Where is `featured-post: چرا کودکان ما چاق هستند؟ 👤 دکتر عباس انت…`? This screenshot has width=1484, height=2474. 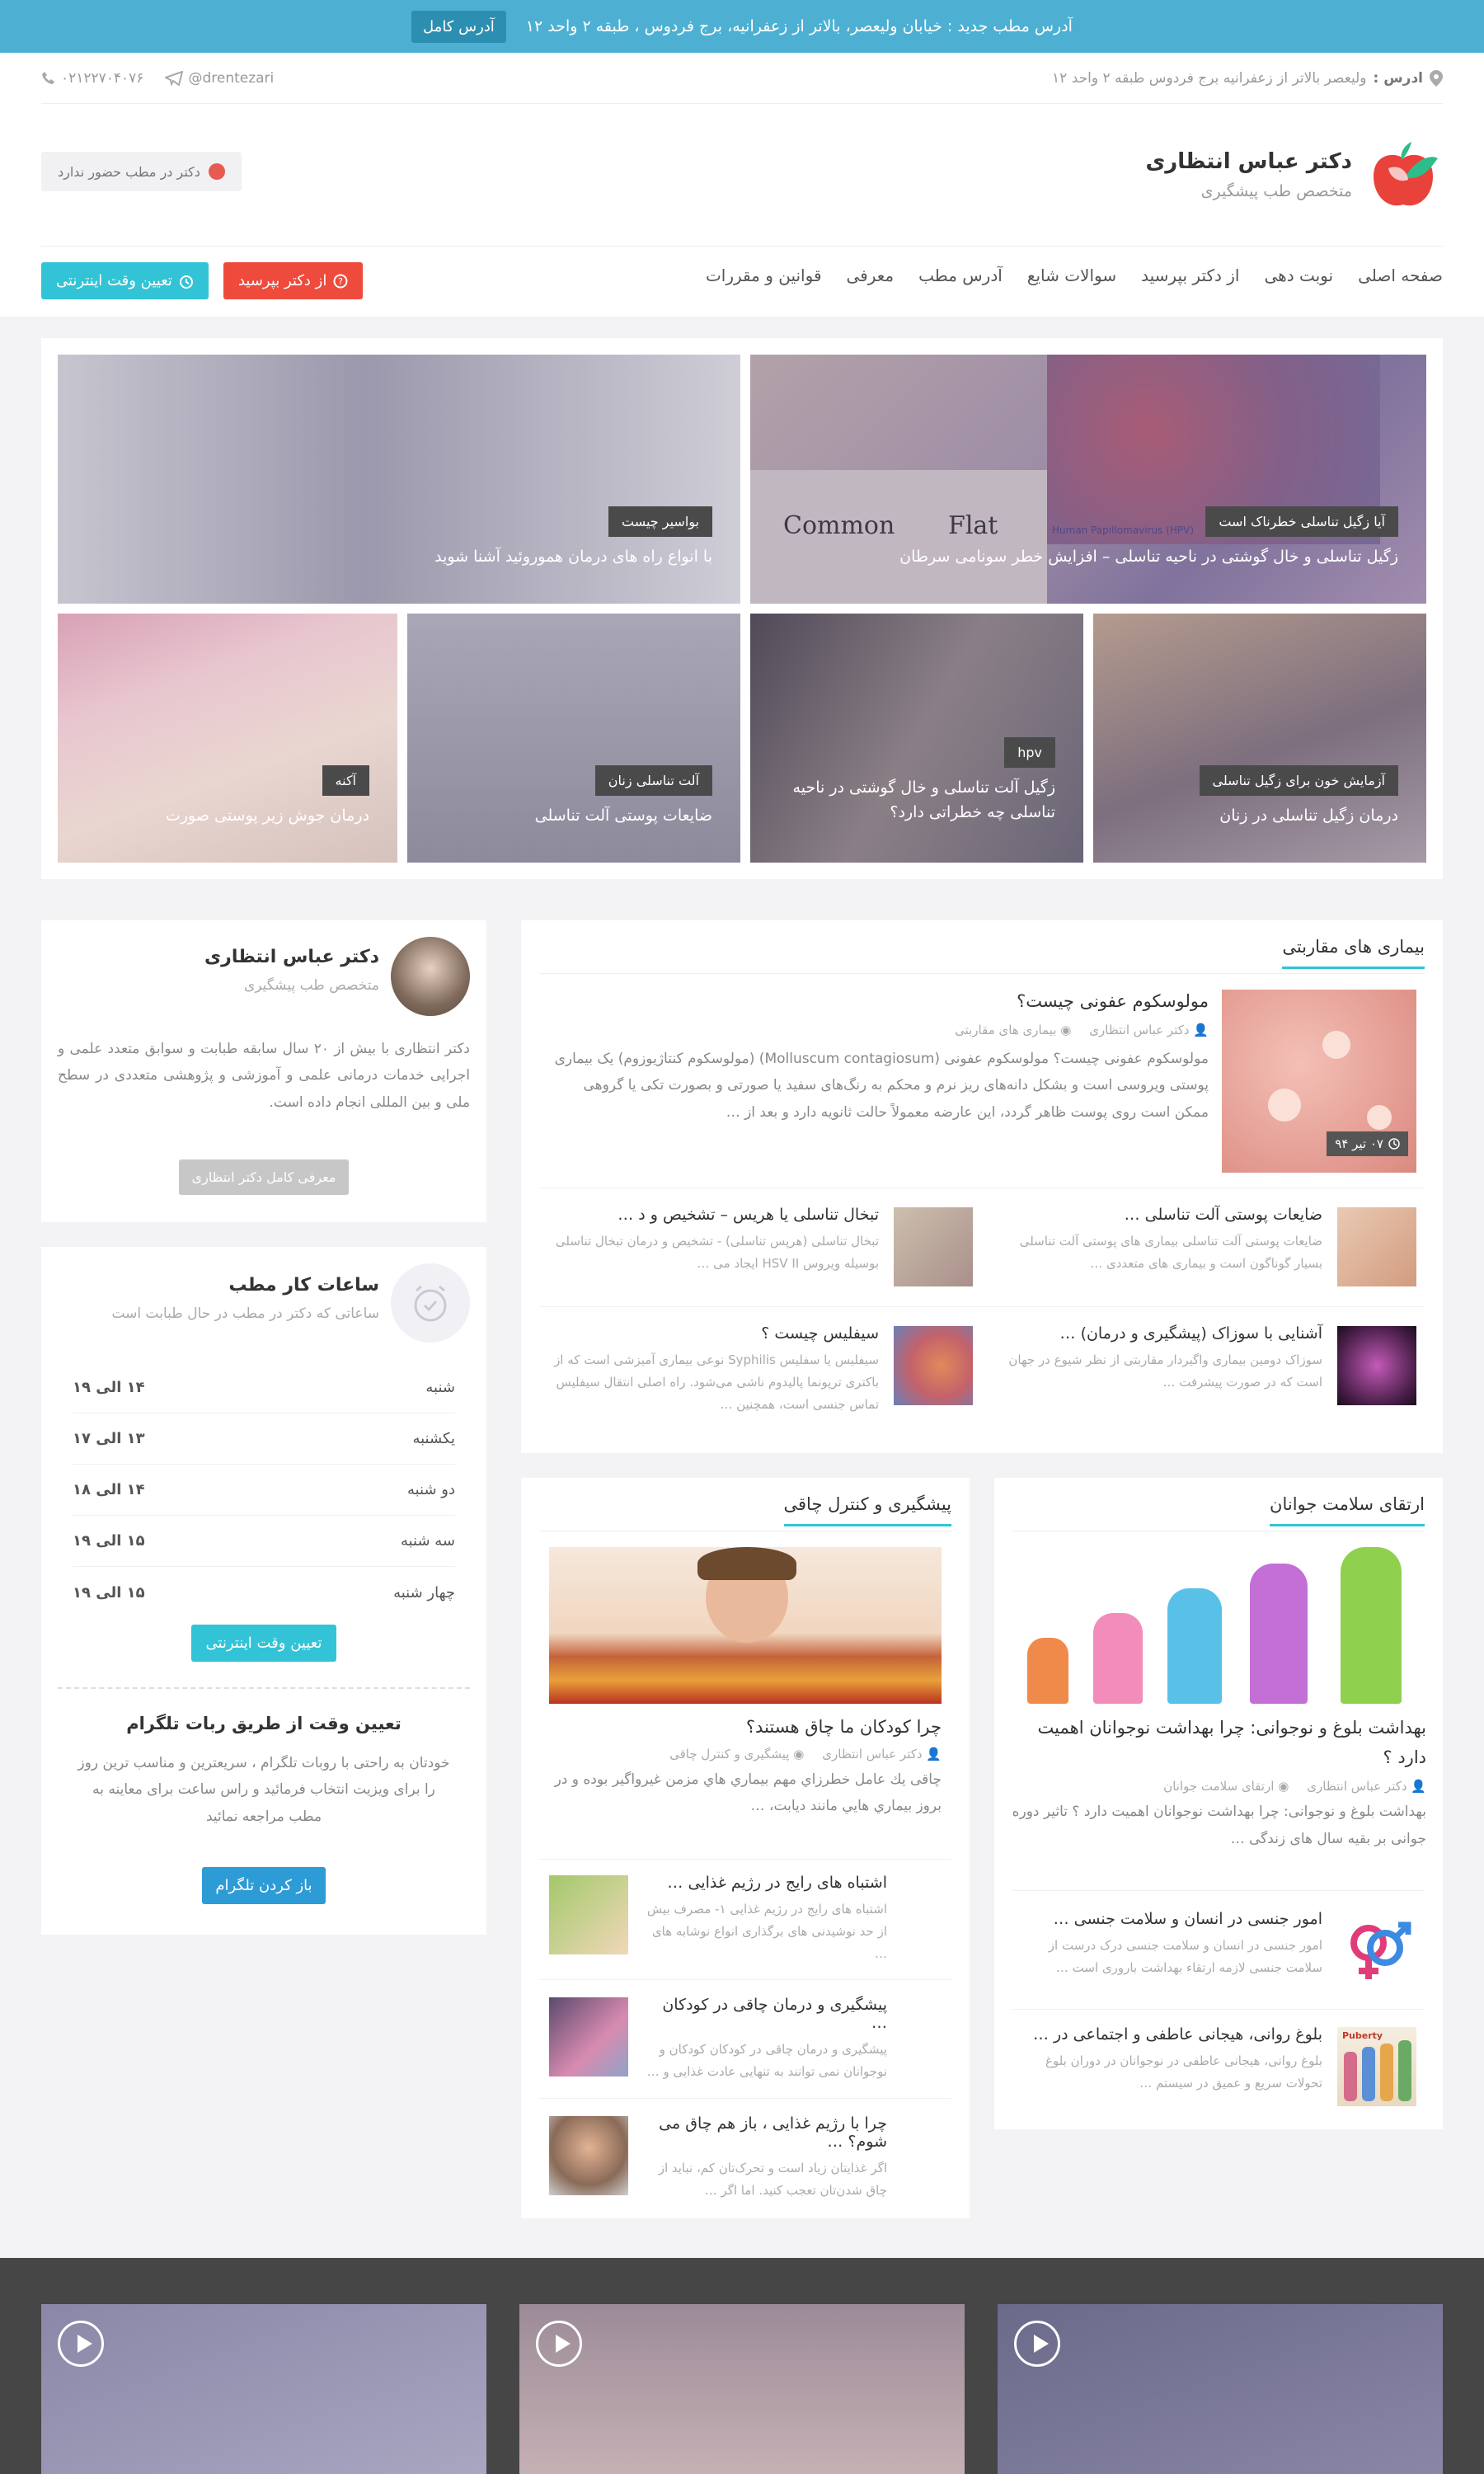
featured-post: چرا کودکان ما چاق هستند؟ 👤 دکتر عباس انت… is located at coordinates (740, 1768).